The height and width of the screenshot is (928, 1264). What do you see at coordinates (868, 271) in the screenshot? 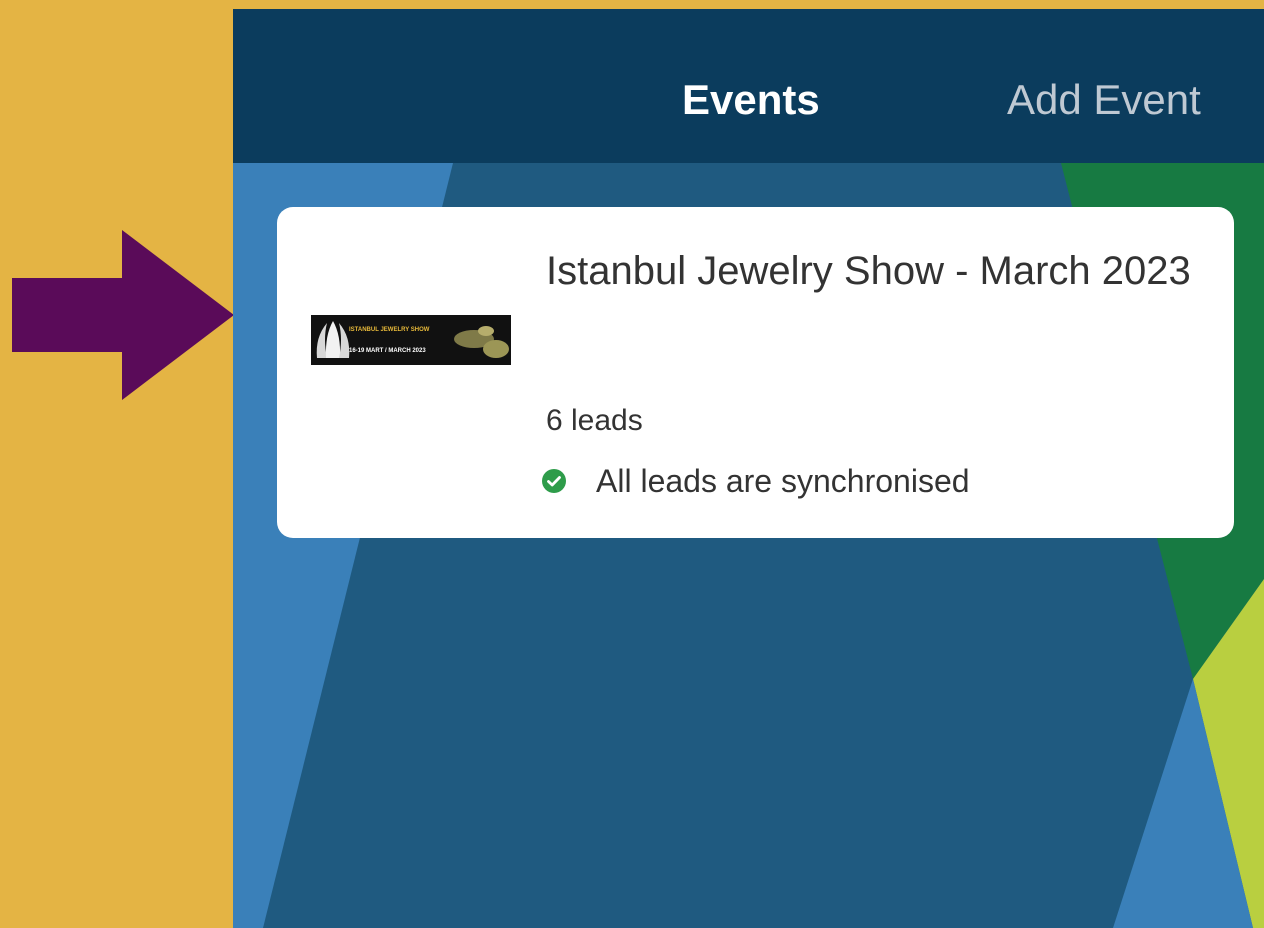
I see `event-title: Istanbul Jewelry Show - March 2023` at bounding box center [868, 271].